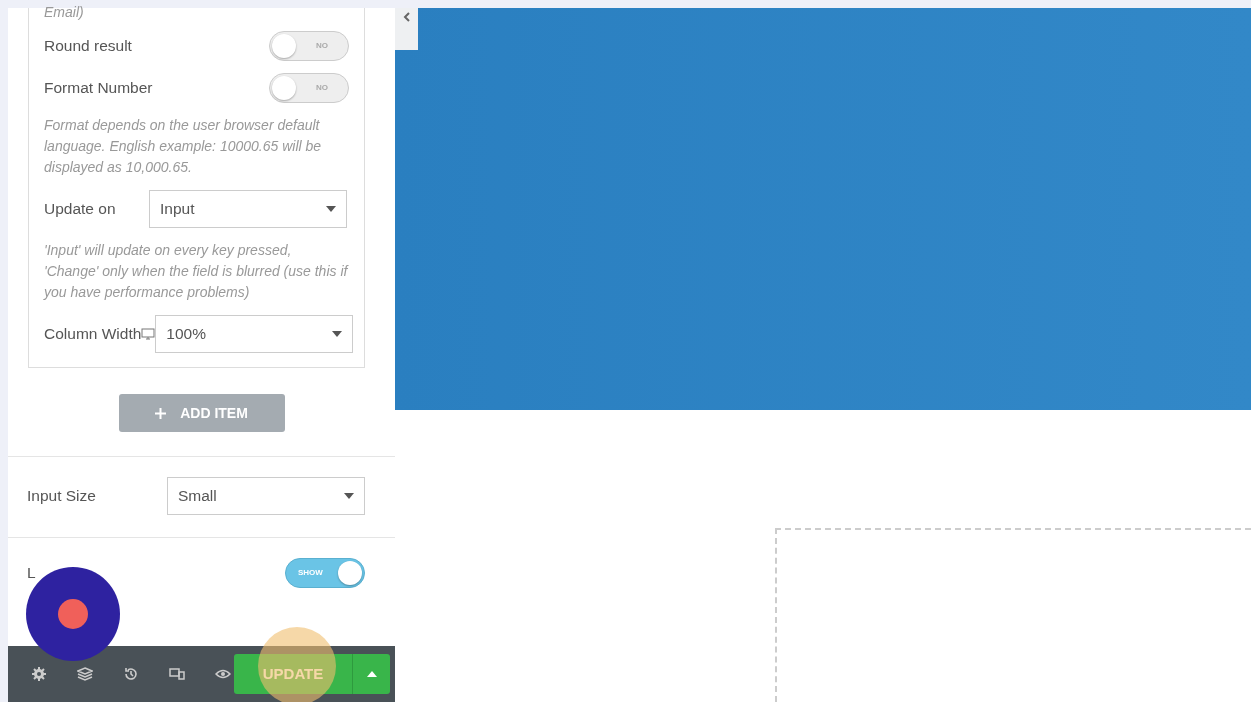  What do you see at coordinates (293, 674) in the screenshot?
I see `update-button: UPDATE` at bounding box center [293, 674].